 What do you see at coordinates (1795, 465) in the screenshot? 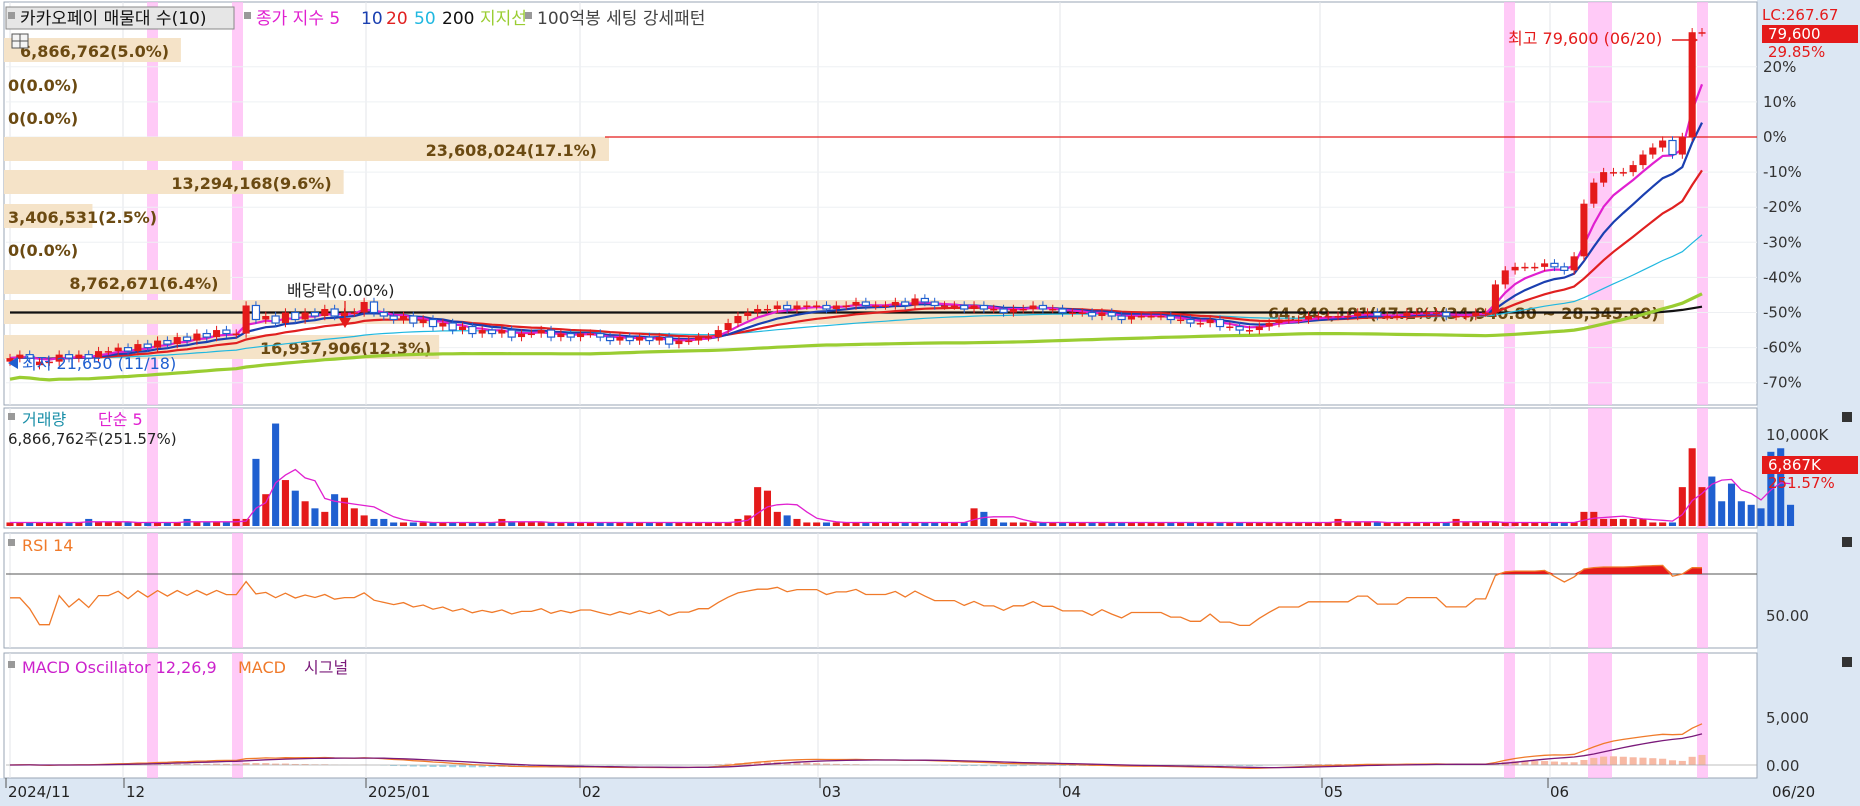
I see `volume-badge-value: 6,867K` at bounding box center [1795, 465].